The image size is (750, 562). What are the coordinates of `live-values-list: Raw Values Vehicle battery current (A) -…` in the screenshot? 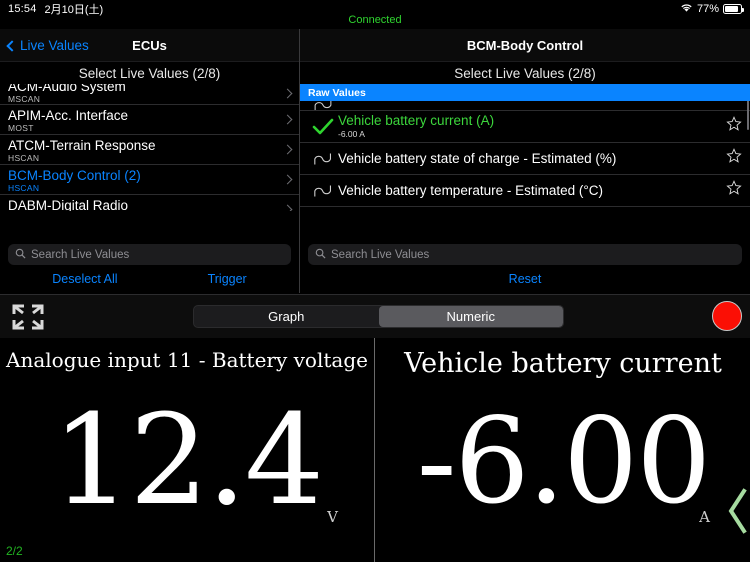 It's located at (525, 147).